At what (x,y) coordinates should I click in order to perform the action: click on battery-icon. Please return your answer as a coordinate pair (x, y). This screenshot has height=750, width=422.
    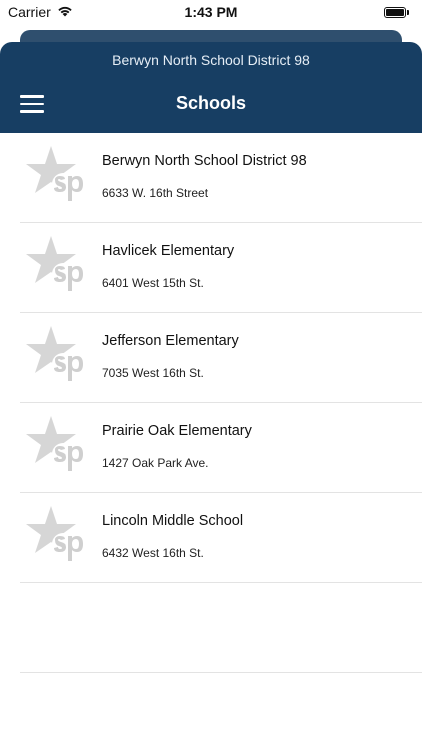
    Looking at the image, I should click on (396, 12).